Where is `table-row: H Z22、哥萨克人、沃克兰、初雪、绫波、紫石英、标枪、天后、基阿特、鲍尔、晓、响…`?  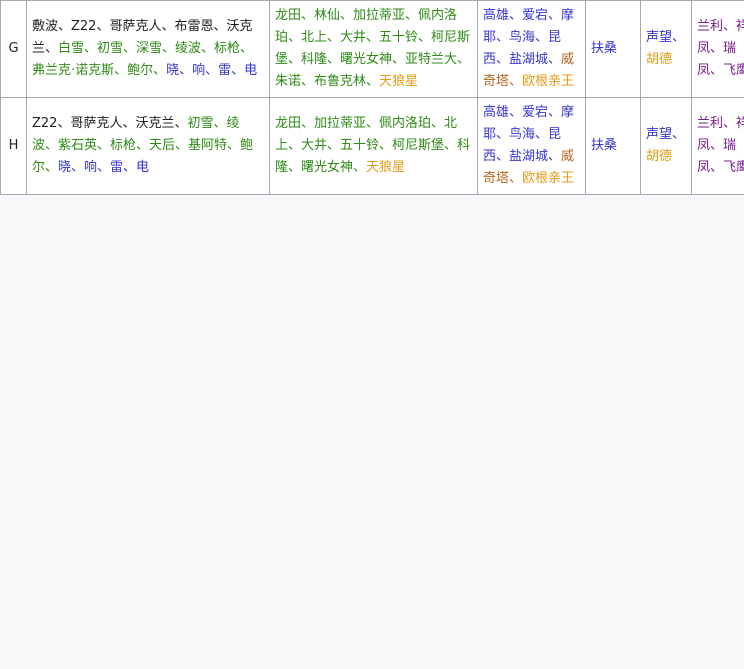
table-row: H Z22、哥萨克人、沃克兰、初雪、绫波、紫石英、标枪、天后、基阿特、鲍尔、晓、响… is located at coordinates (372, 146).